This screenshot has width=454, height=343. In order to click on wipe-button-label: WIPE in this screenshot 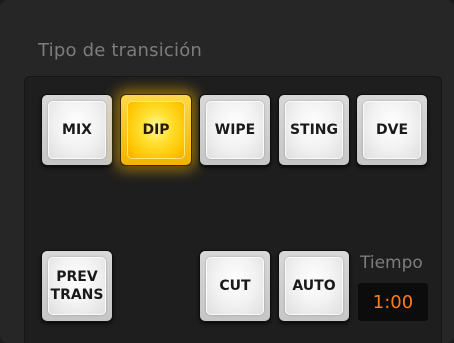, I will do `click(235, 130)`.